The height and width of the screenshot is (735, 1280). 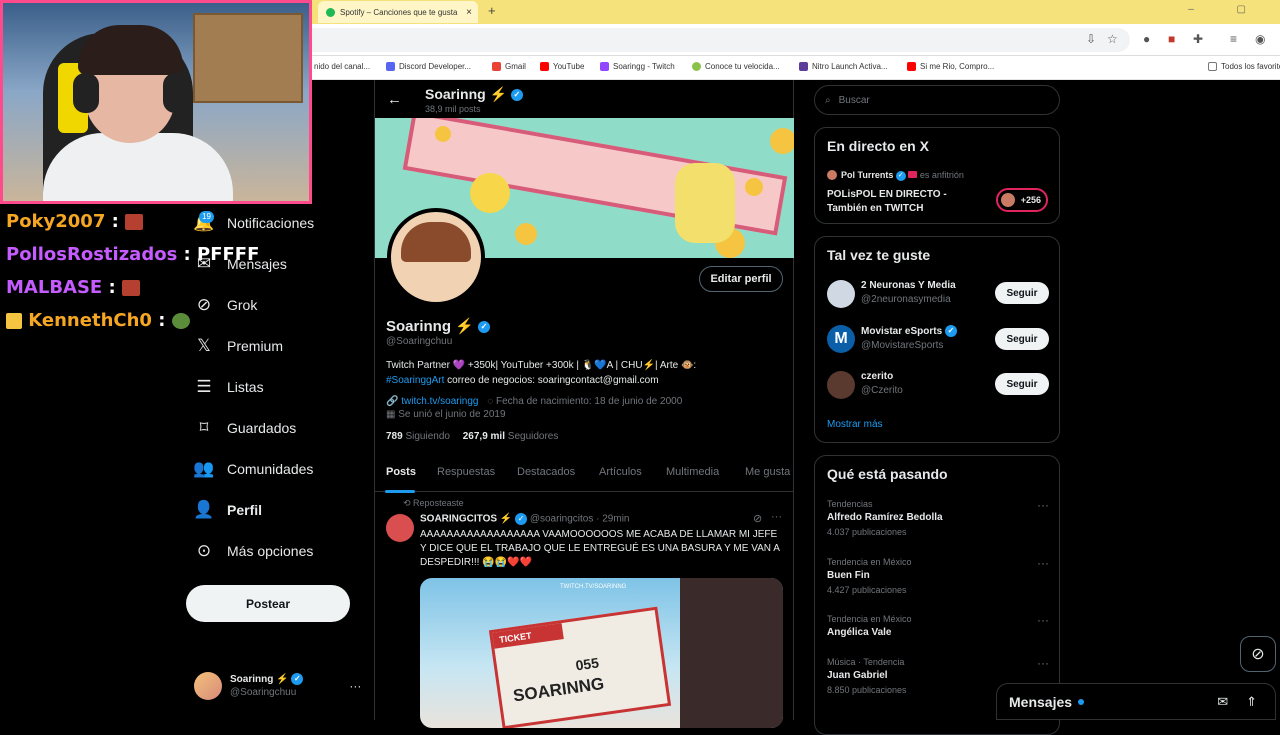 I want to click on chat-user: MALBASE, so click(x=54, y=287).